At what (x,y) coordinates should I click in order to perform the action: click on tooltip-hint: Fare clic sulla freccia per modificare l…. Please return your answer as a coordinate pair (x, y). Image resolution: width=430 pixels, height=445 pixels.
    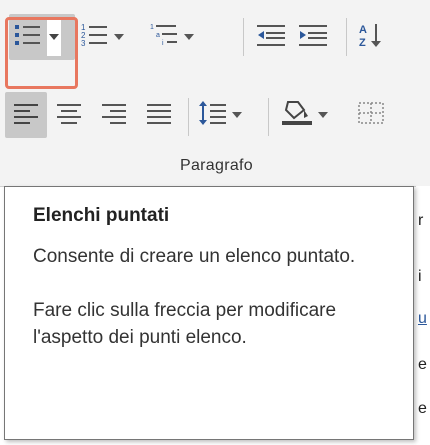
    Looking at the image, I should click on (185, 324).